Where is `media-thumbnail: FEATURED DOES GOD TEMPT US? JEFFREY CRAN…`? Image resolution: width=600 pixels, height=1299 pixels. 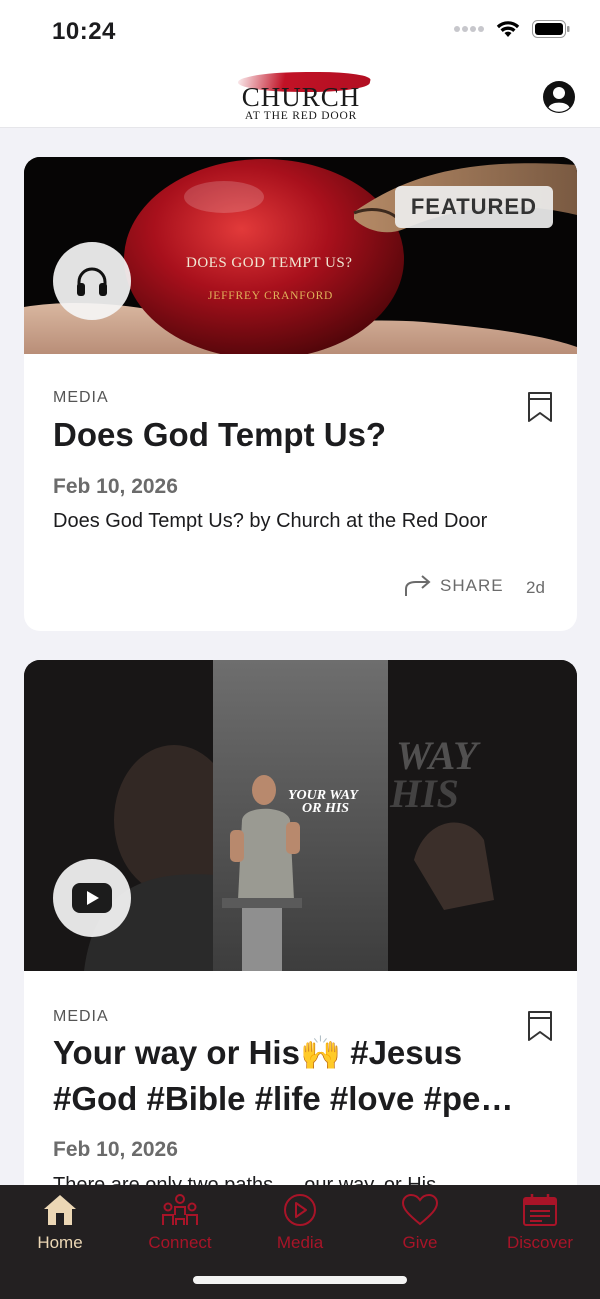 media-thumbnail: FEATURED DOES GOD TEMPT US? JEFFREY CRAN… is located at coordinates (300, 255).